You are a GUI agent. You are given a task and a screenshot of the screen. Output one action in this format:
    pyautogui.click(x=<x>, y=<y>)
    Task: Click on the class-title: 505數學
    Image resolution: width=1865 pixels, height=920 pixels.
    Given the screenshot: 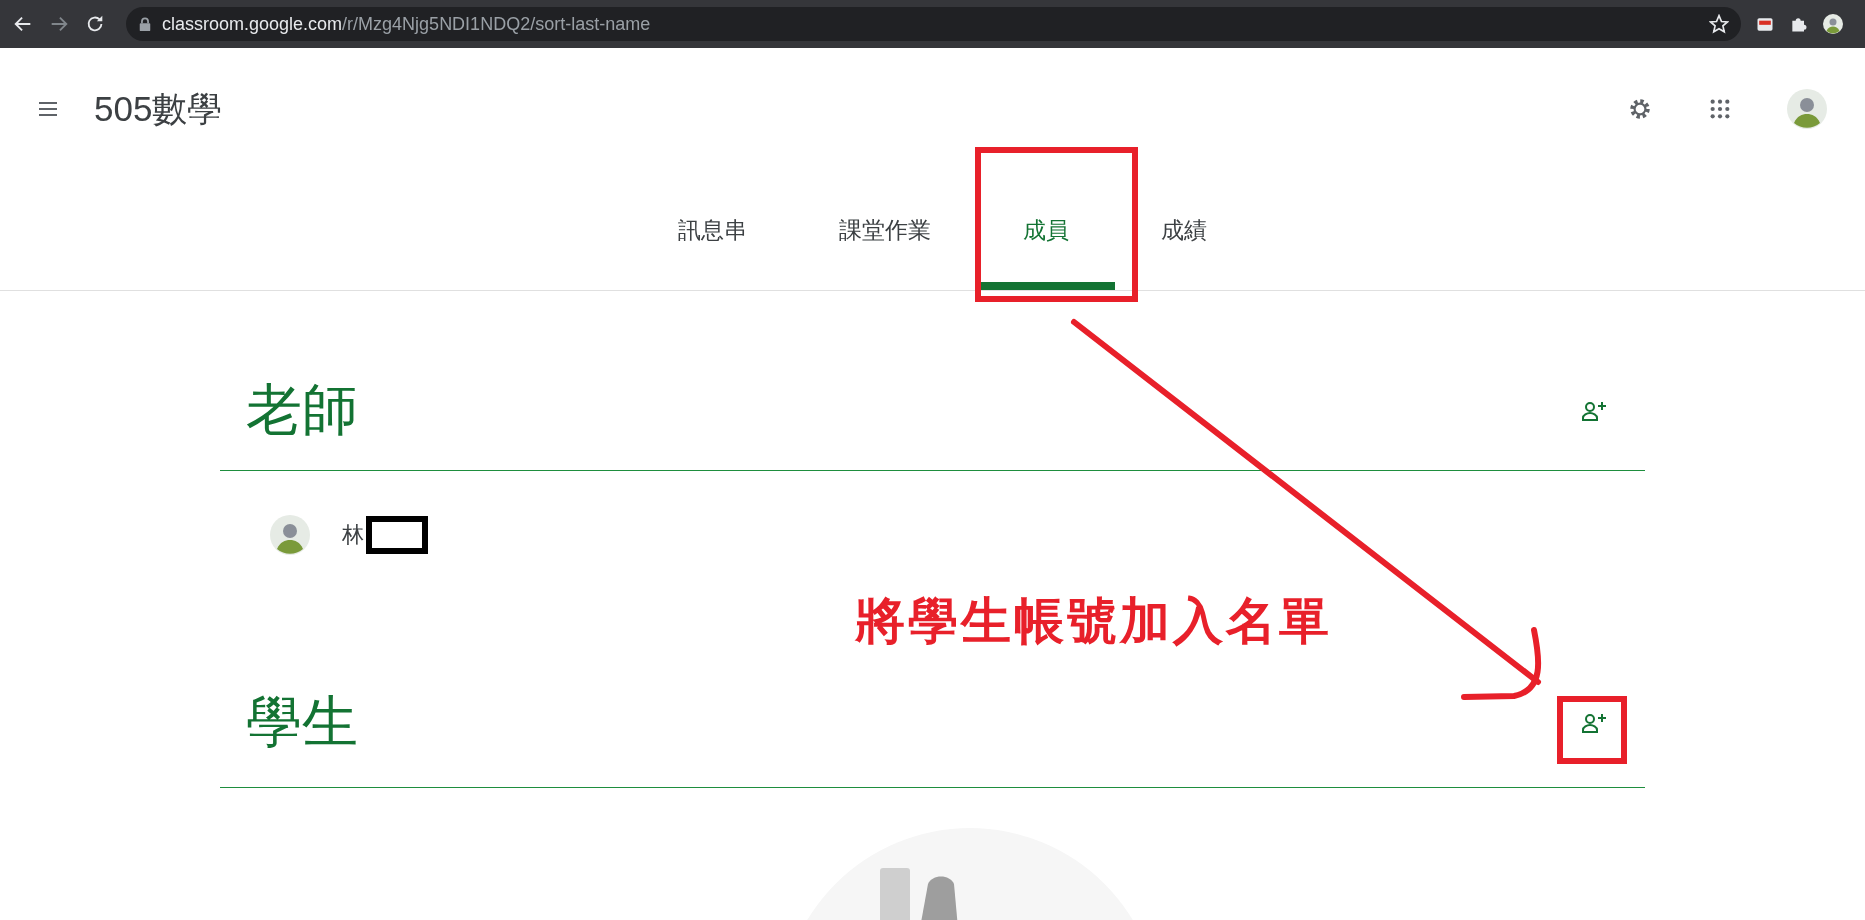 What is the action you would take?
    pyautogui.click(x=159, y=108)
    